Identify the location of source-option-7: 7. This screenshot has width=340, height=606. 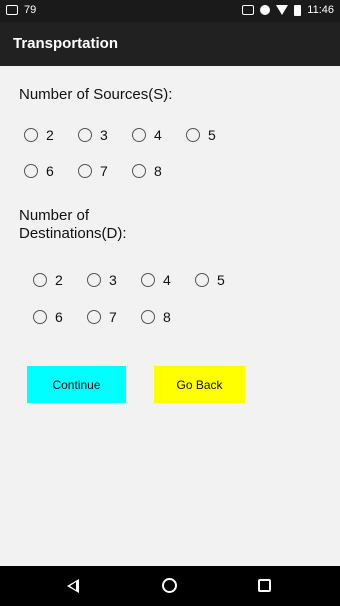
(105, 171).